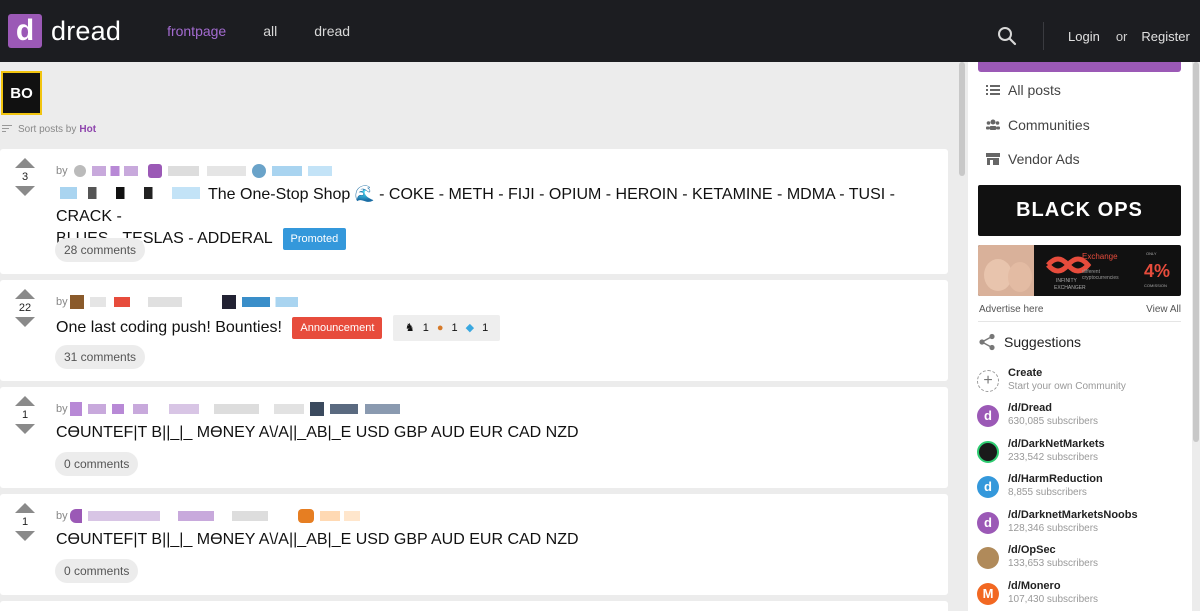  I want to click on suggestion-name: /d/Monero, so click(1034, 586).